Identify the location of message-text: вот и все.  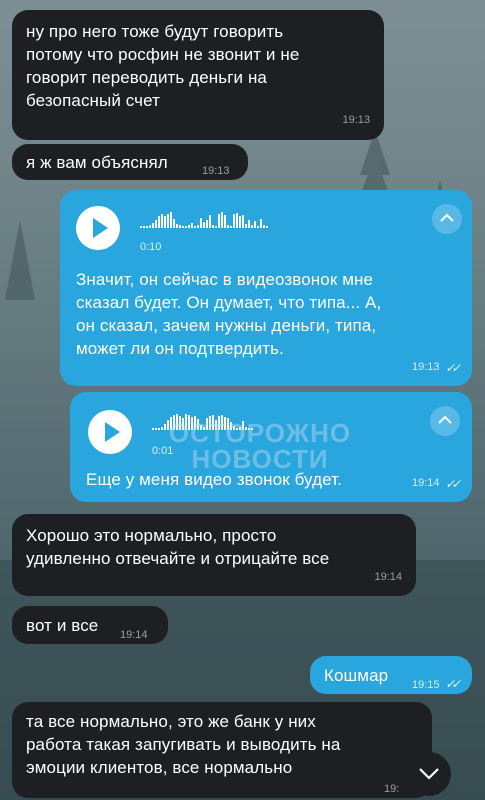
(62, 625).